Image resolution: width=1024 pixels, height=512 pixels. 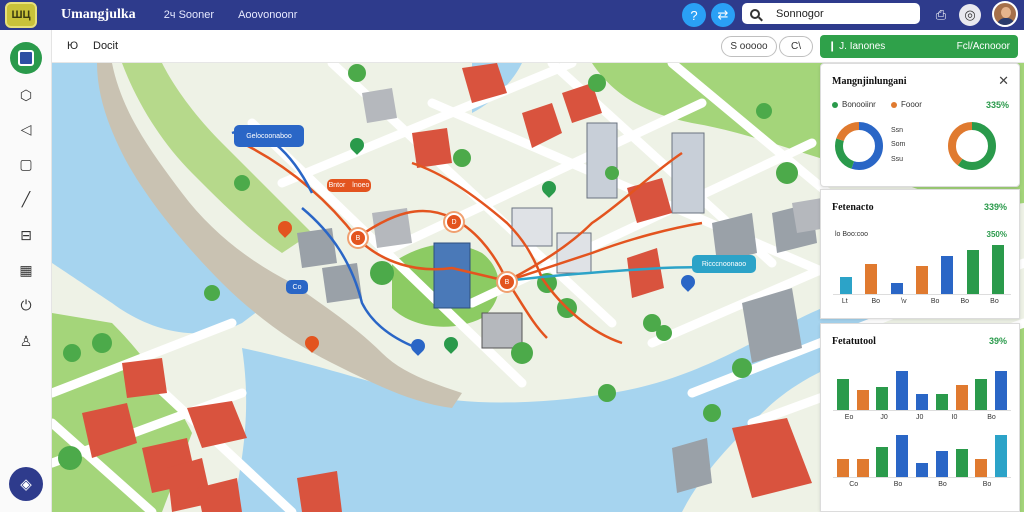 What do you see at coordinates (694, 15) in the screenshot?
I see `help-icon: ?` at bounding box center [694, 15].